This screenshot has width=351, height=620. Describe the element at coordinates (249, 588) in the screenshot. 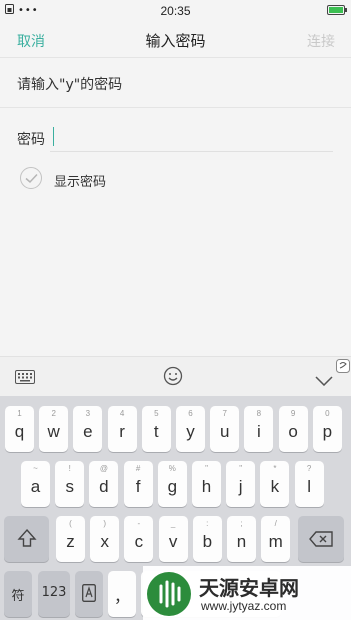

I see `watermark-brand: 天源安卓网` at that location.